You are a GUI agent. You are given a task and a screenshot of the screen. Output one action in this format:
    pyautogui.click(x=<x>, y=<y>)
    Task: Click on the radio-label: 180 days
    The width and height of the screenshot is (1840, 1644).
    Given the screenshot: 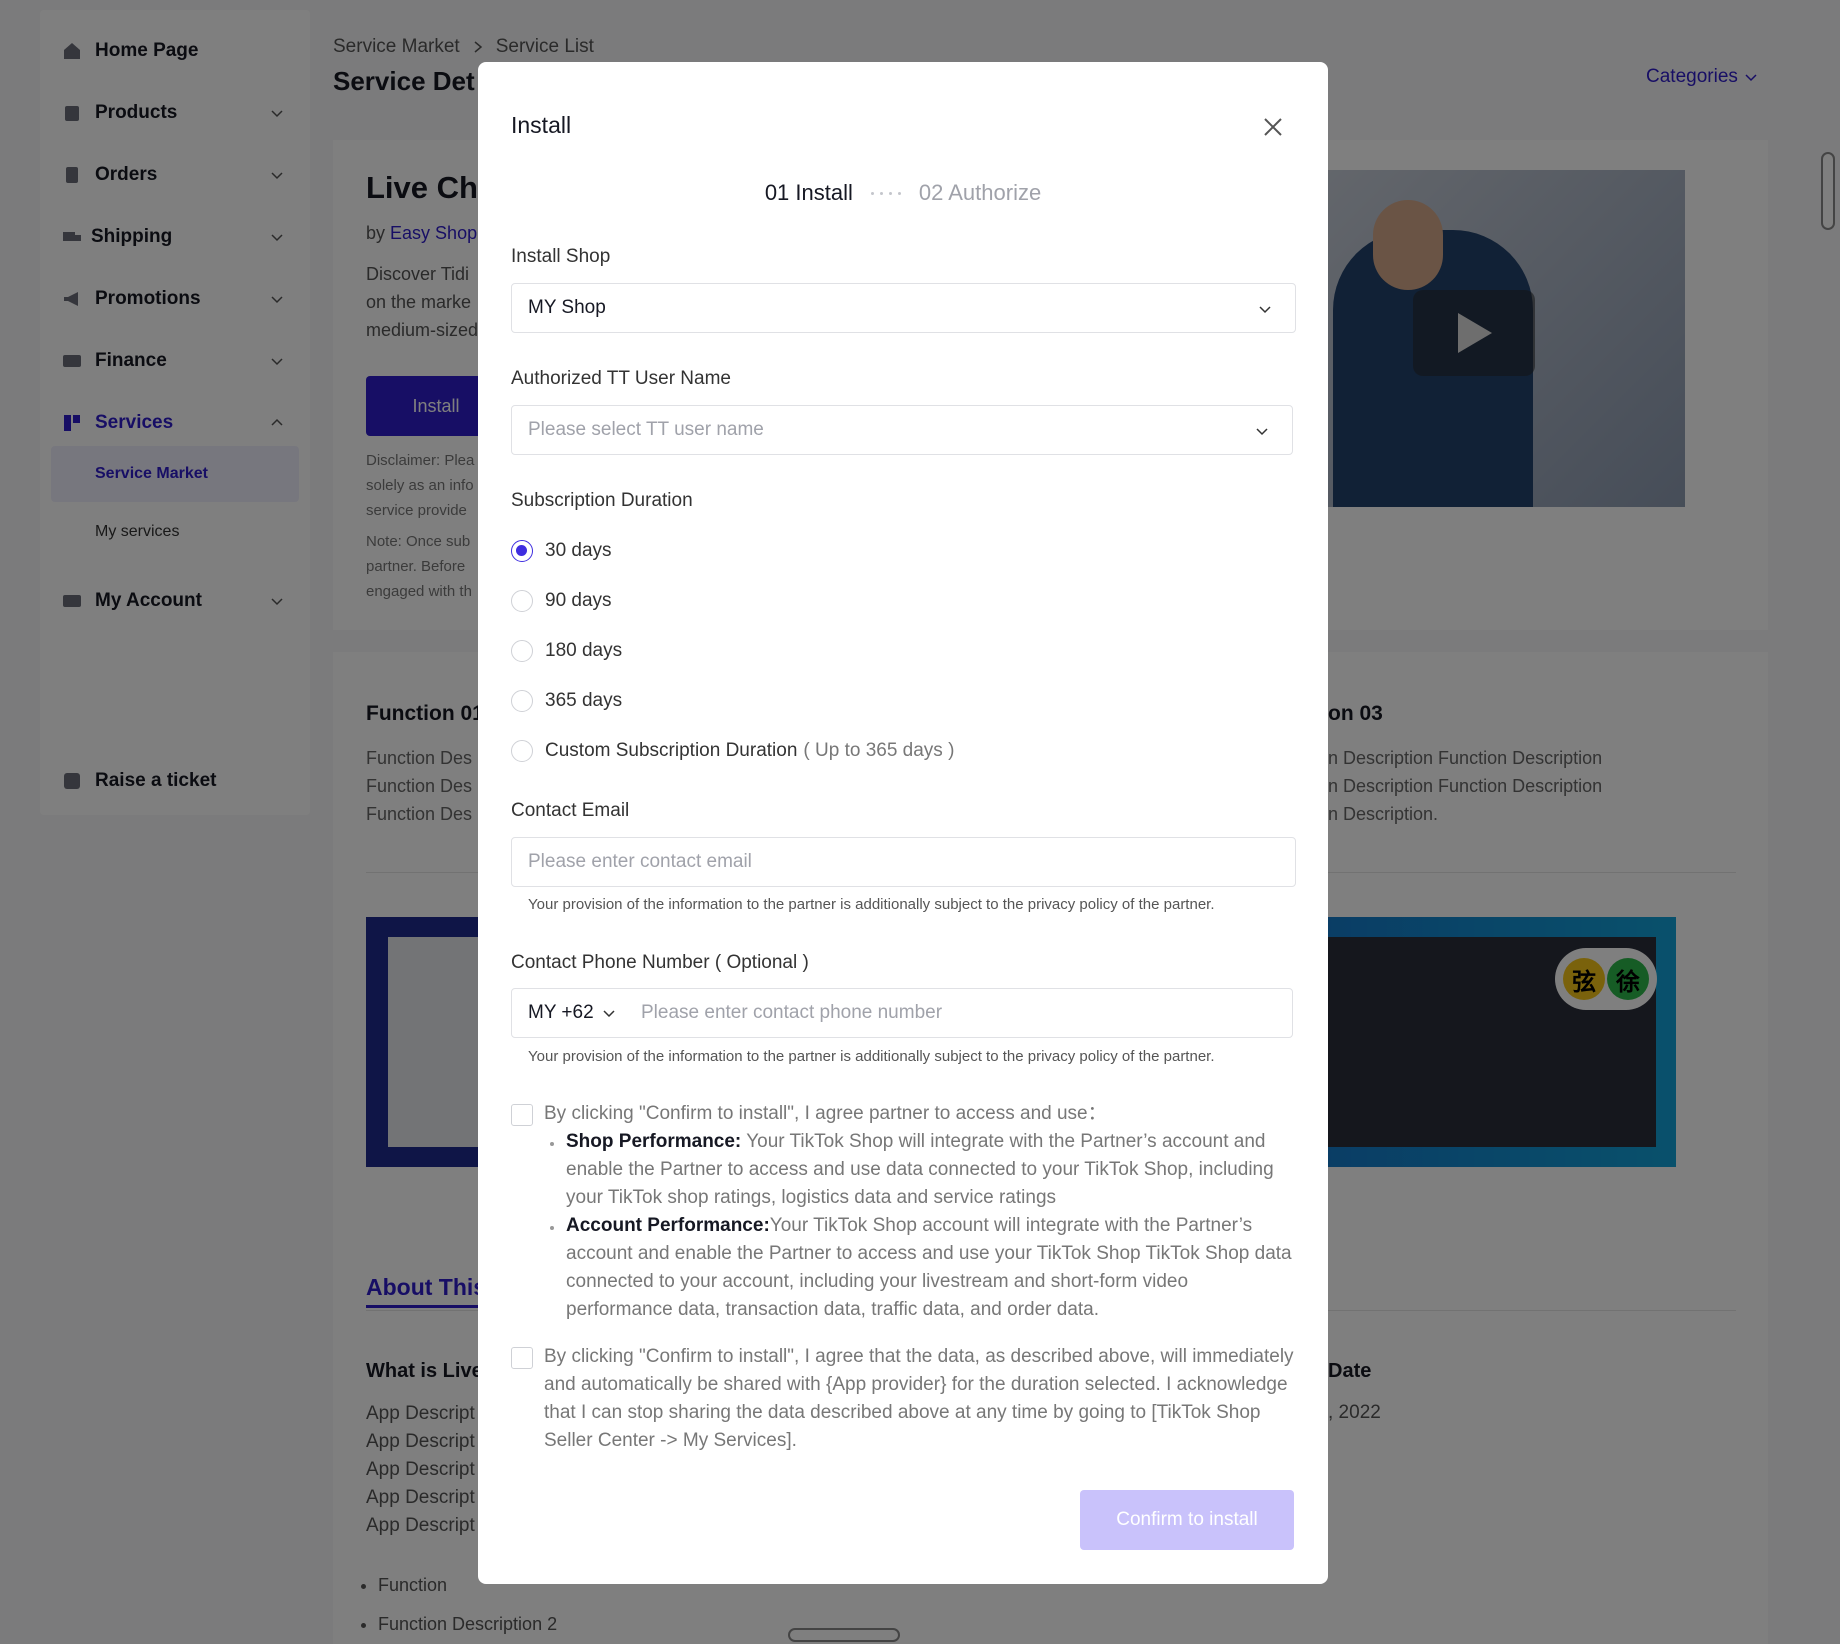 What is the action you would take?
    pyautogui.click(x=584, y=650)
    